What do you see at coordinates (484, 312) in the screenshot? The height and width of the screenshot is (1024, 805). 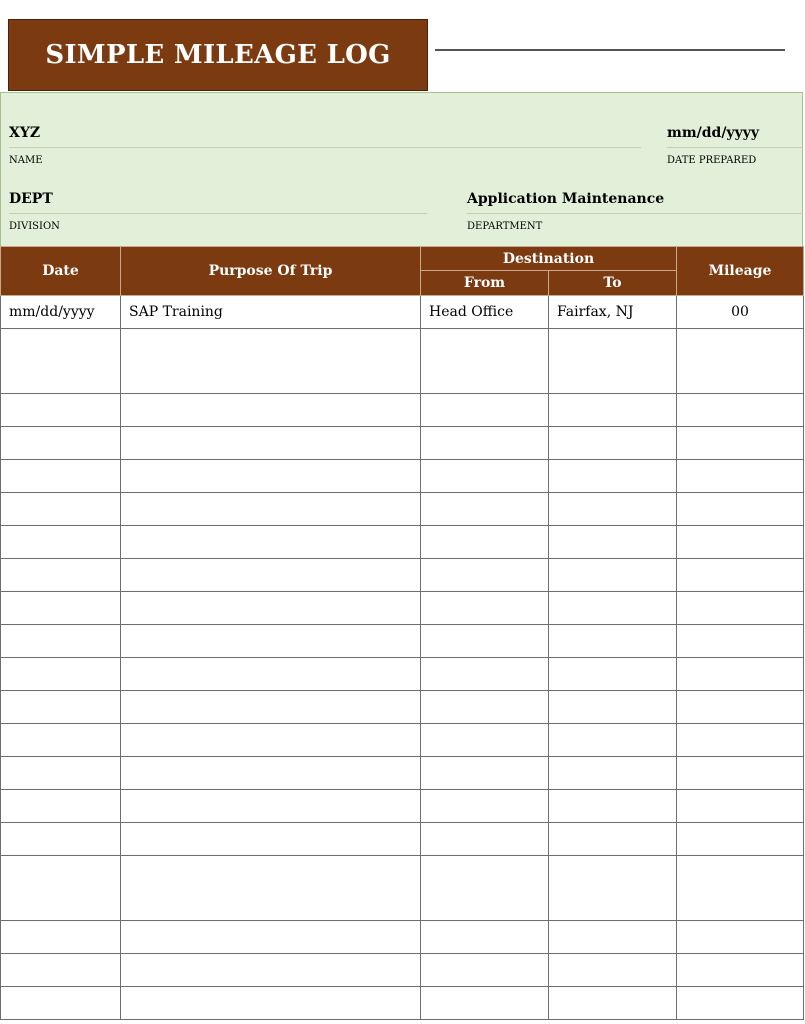 I see `cell-from: Head Office` at bounding box center [484, 312].